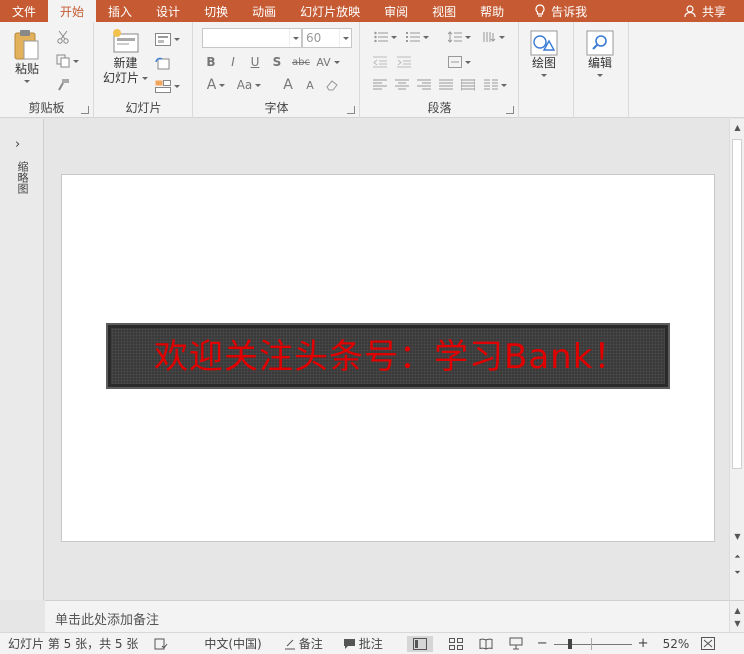 This screenshot has height=654, width=744. Describe the element at coordinates (162, 63) in the screenshot. I see `reset-slide-button` at that location.